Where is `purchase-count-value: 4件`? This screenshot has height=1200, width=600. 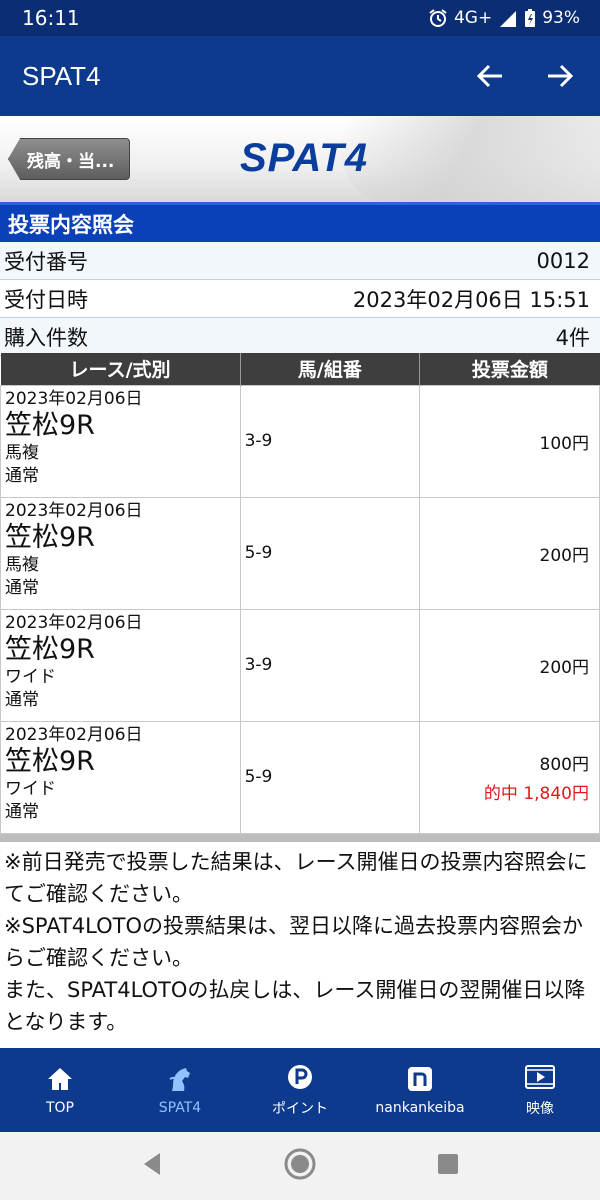
purchase-count-value: 4件 is located at coordinates (572, 337).